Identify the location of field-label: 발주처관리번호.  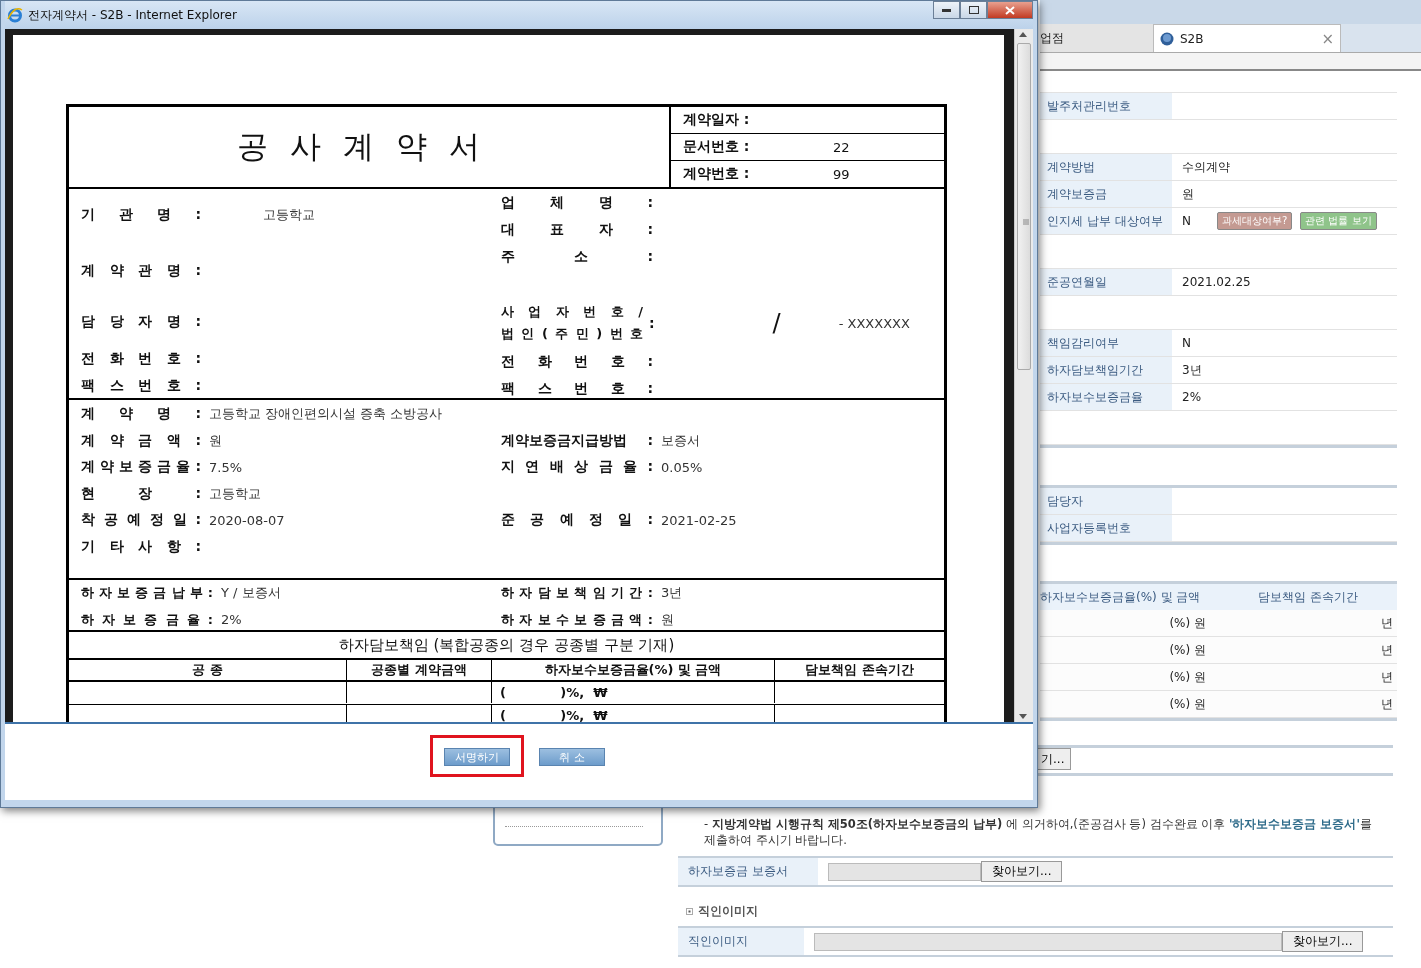
(1106, 106).